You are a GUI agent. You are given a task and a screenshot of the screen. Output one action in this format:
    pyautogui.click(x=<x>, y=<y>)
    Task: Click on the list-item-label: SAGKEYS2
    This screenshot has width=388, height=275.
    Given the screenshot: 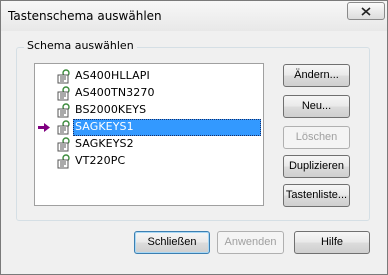 What is the action you would take?
    pyautogui.click(x=104, y=143)
    